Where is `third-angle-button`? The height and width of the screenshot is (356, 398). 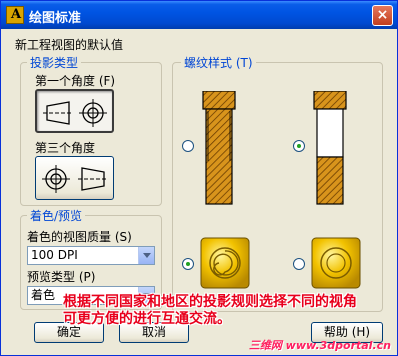
third-angle-button is located at coordinates (74, 178).